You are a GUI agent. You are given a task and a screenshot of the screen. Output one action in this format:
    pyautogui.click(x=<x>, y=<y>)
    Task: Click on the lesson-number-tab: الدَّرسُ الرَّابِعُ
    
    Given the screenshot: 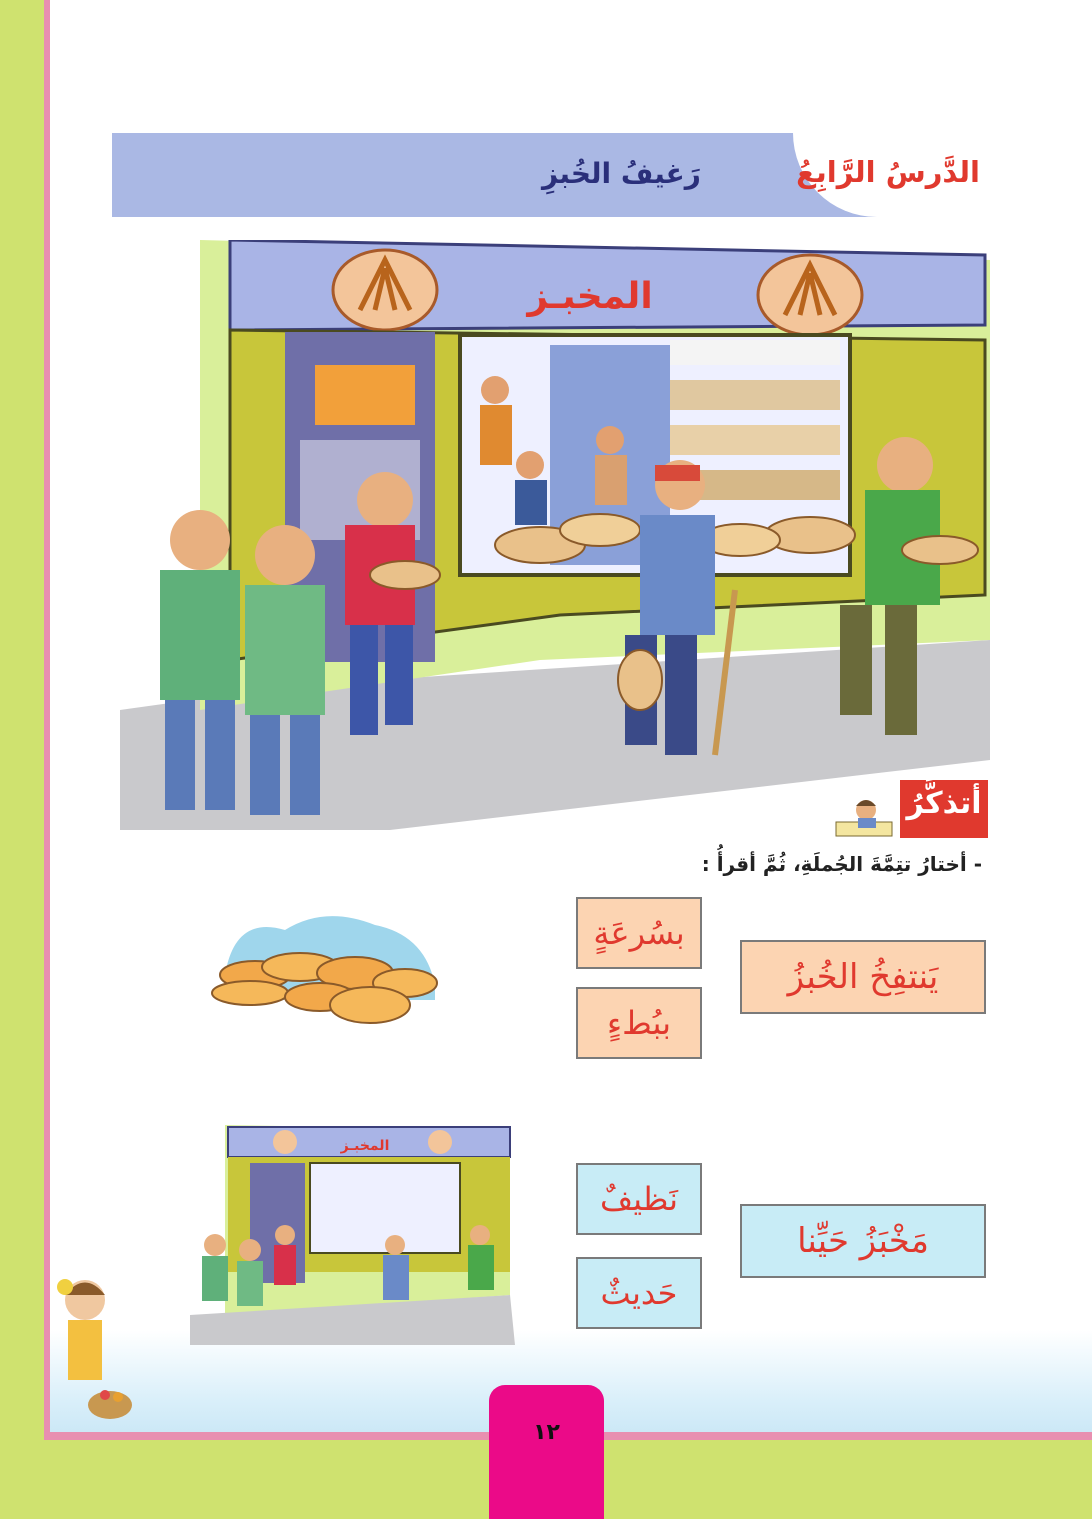 What is the action you would take?
    pyautogui.click(x=890, y=175)
    